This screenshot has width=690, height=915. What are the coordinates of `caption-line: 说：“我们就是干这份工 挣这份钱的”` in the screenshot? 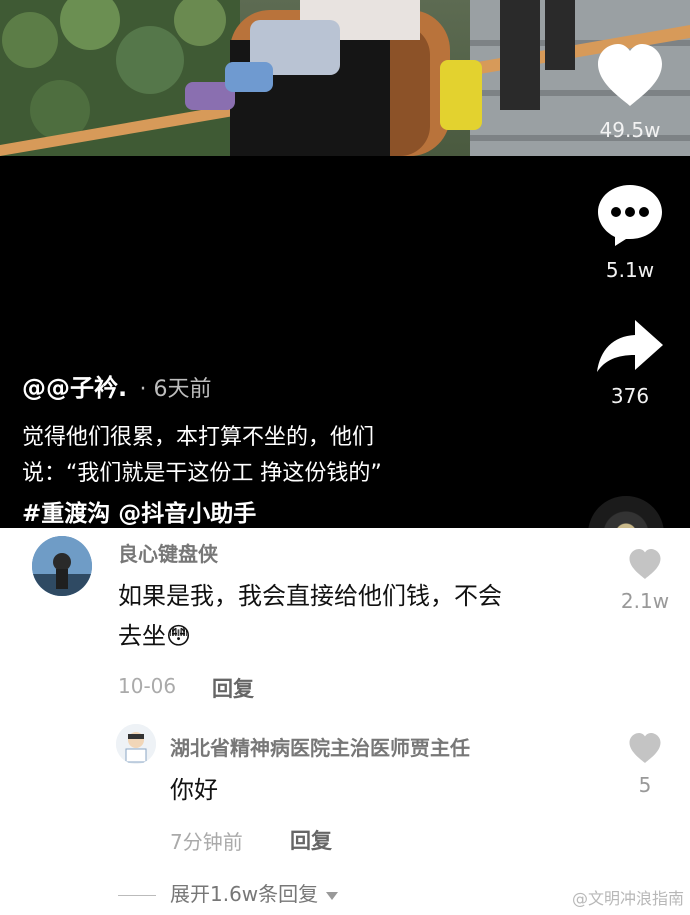 It's located at (202, 473).